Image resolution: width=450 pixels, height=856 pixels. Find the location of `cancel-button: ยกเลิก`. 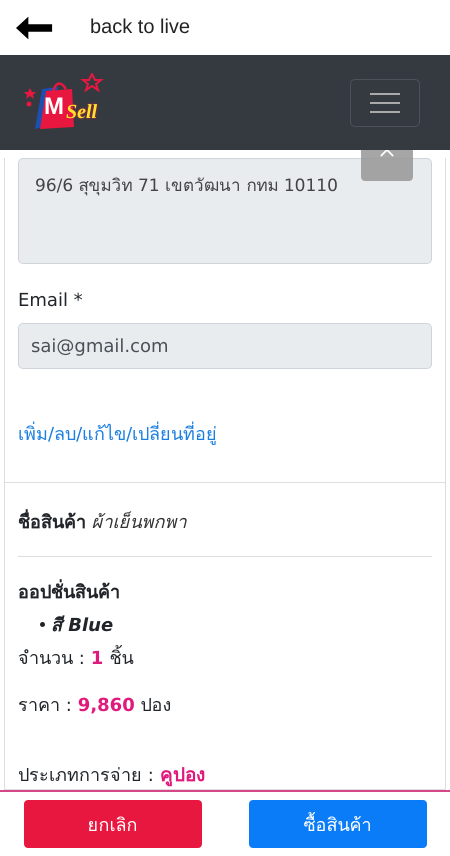

cancel-button: ยกเลิก is located at coordinates (113, 824).